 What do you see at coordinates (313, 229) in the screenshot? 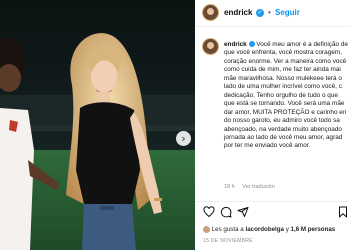
I see `likes-count: 1,6 M personas` at bounding box center [313, 229].